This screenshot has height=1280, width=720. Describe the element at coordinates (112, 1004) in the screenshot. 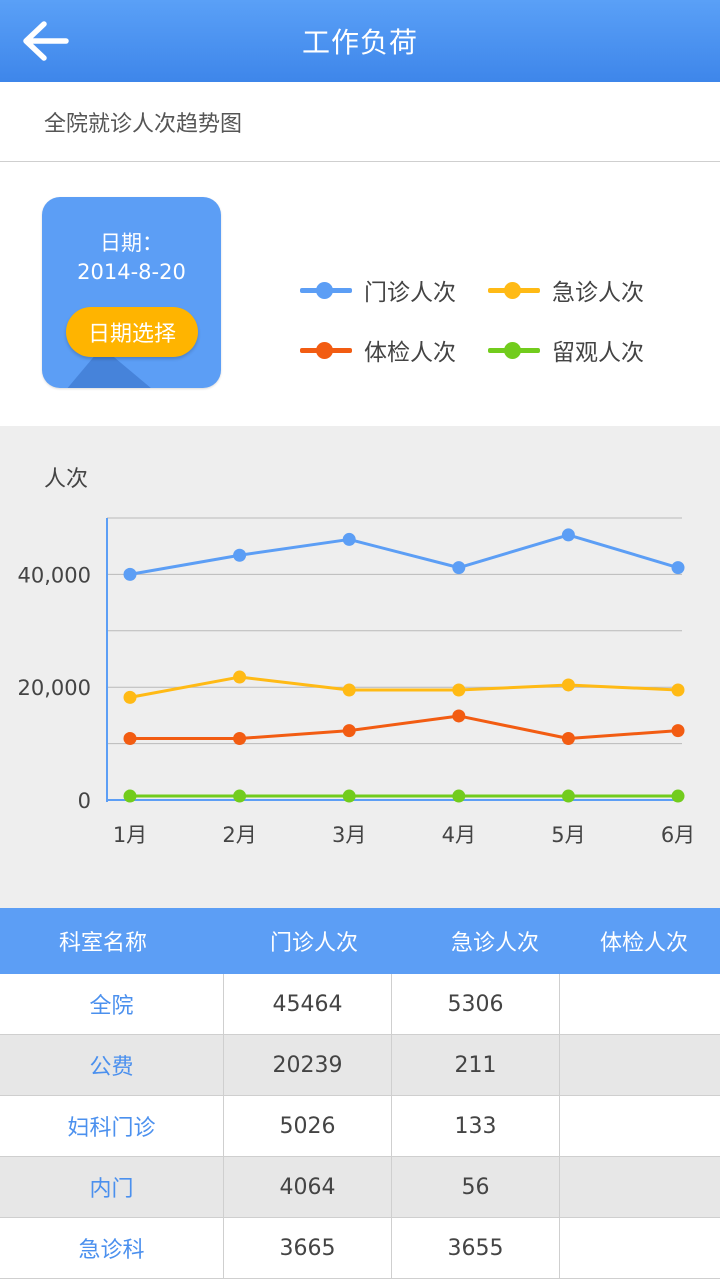

I see `department-name-cell: 全院` at that location.